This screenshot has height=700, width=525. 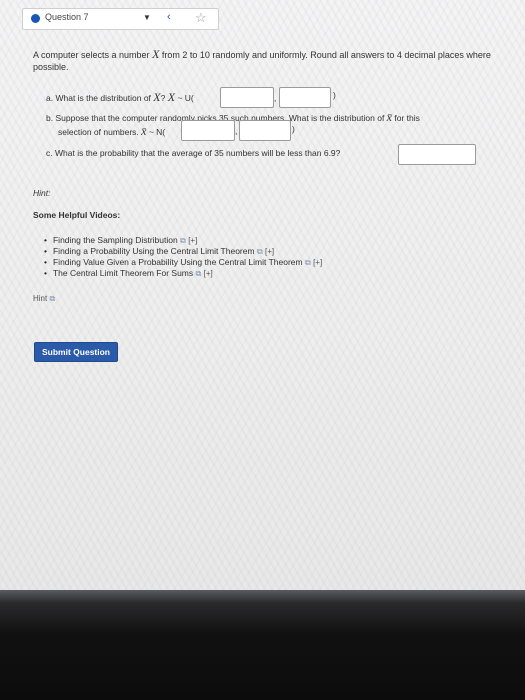 I want to click on hint-link: Hint ⧉, so click(x=44, y=299).